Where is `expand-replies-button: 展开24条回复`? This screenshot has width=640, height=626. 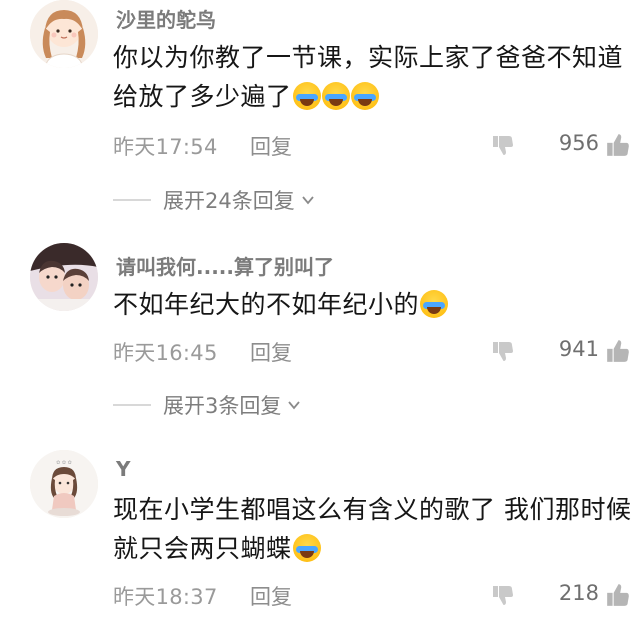
expand-replies-button: 展开24条回复 is located at coordinates (214, 200).